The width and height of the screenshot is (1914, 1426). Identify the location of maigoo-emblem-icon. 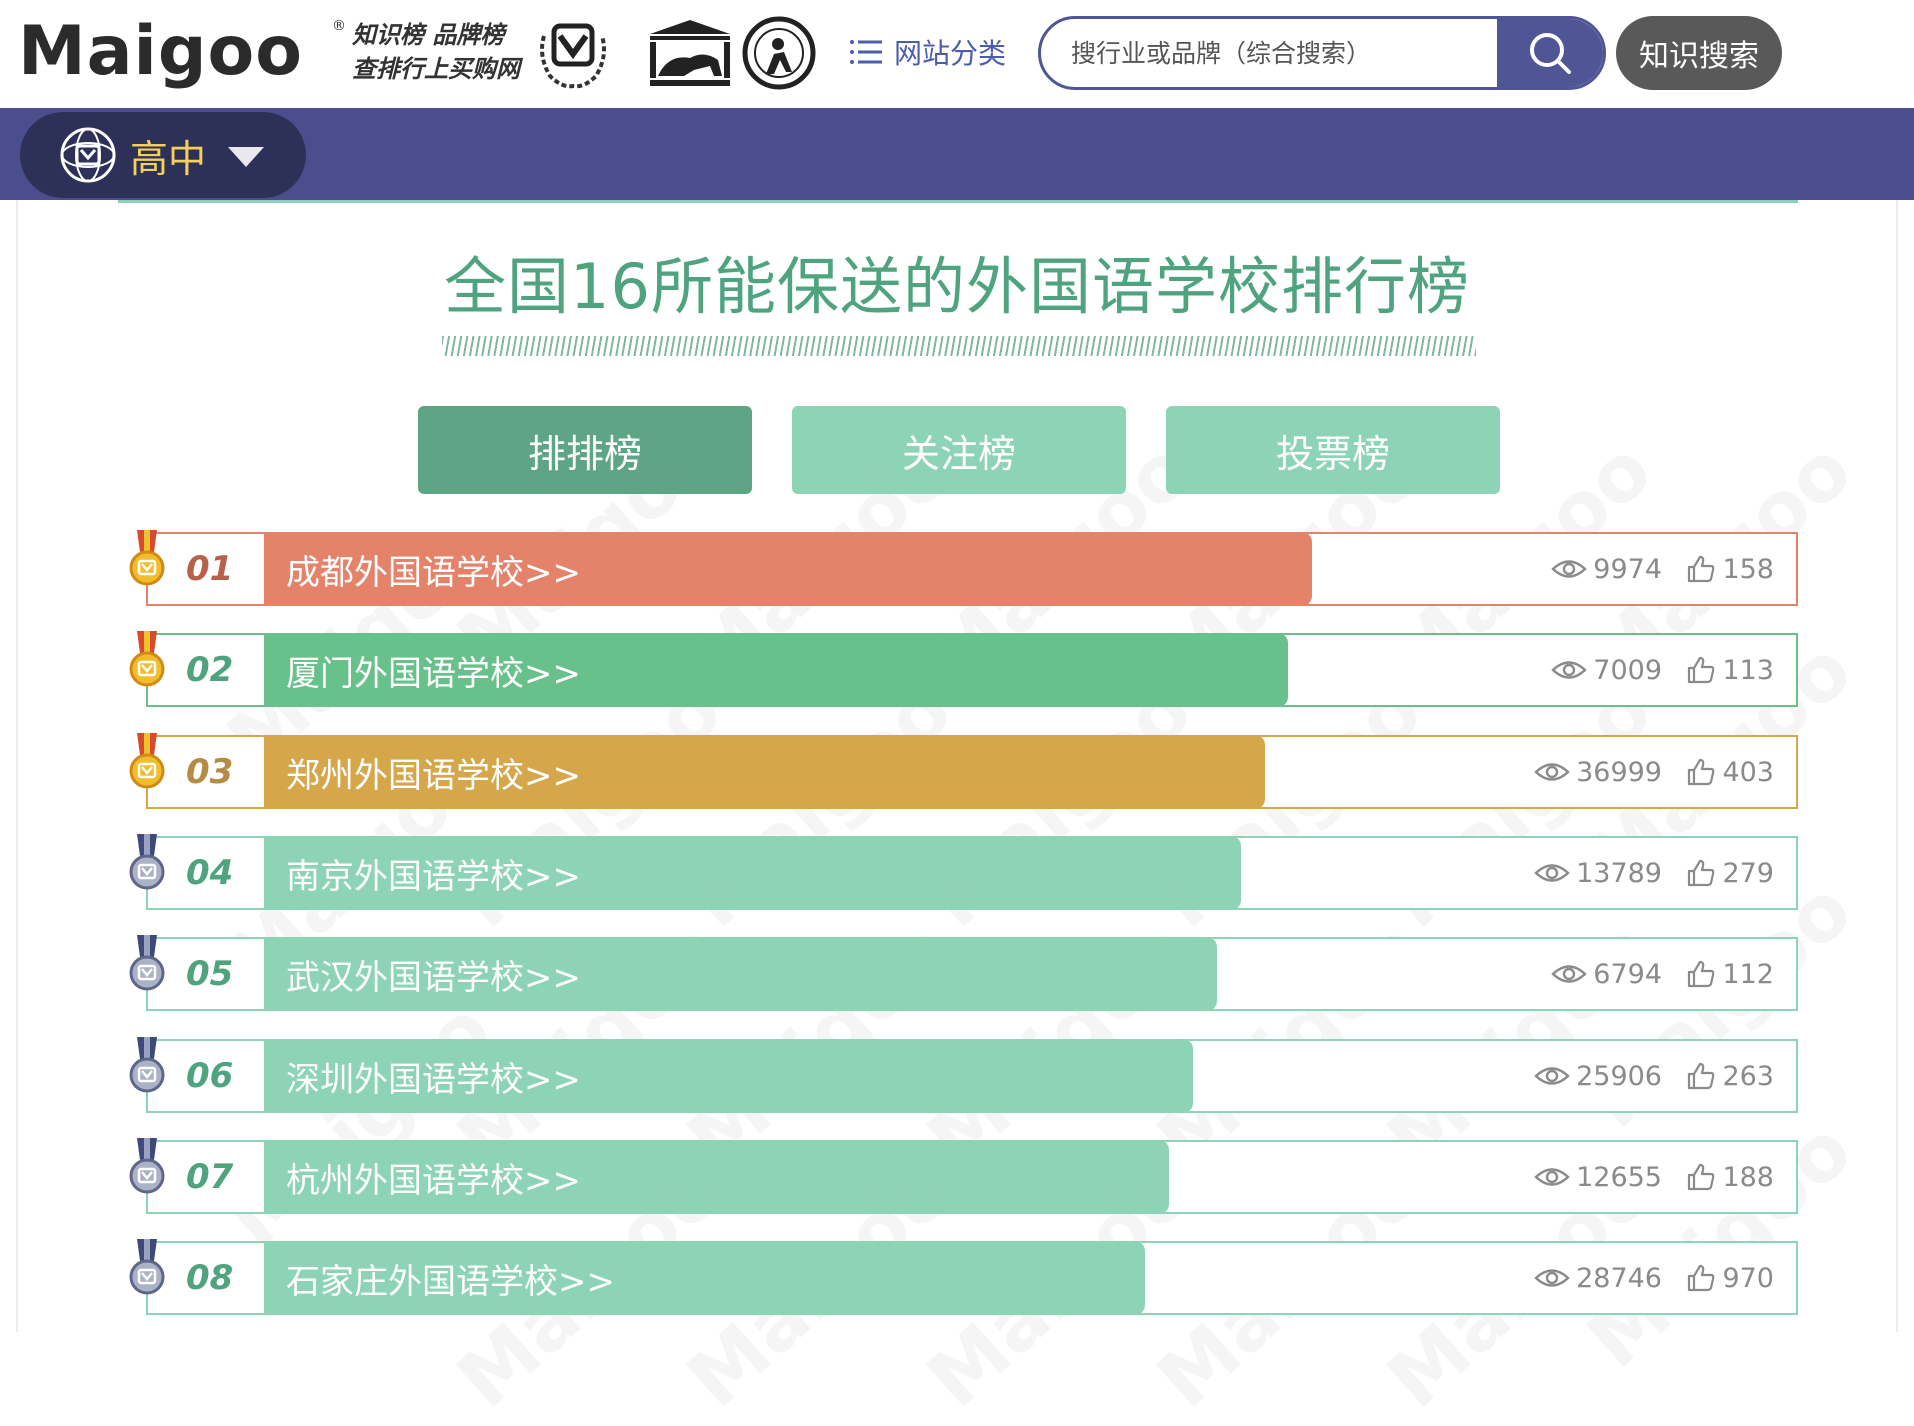
(88, 155).